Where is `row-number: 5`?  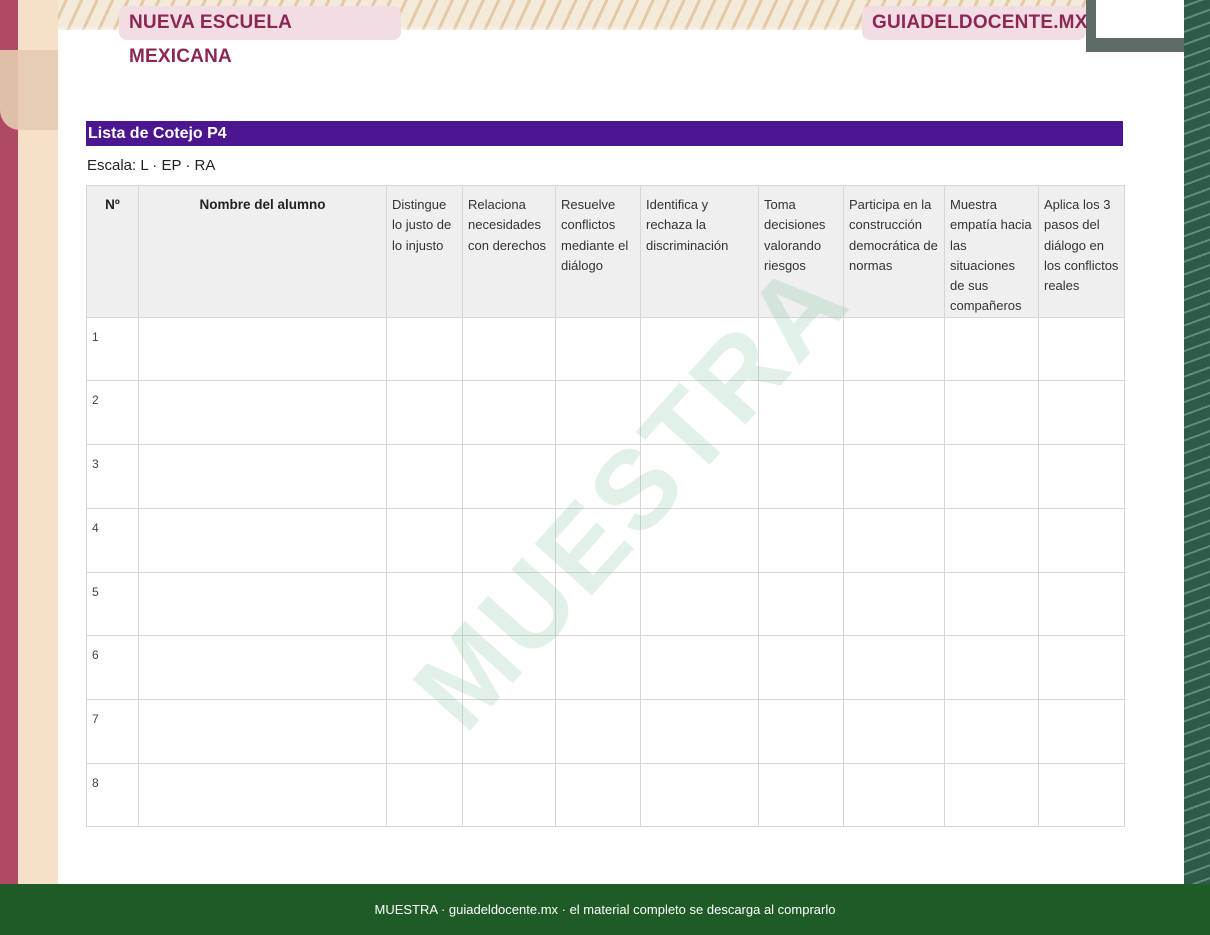 row-number: 5 is located at coordinates (112, 604).